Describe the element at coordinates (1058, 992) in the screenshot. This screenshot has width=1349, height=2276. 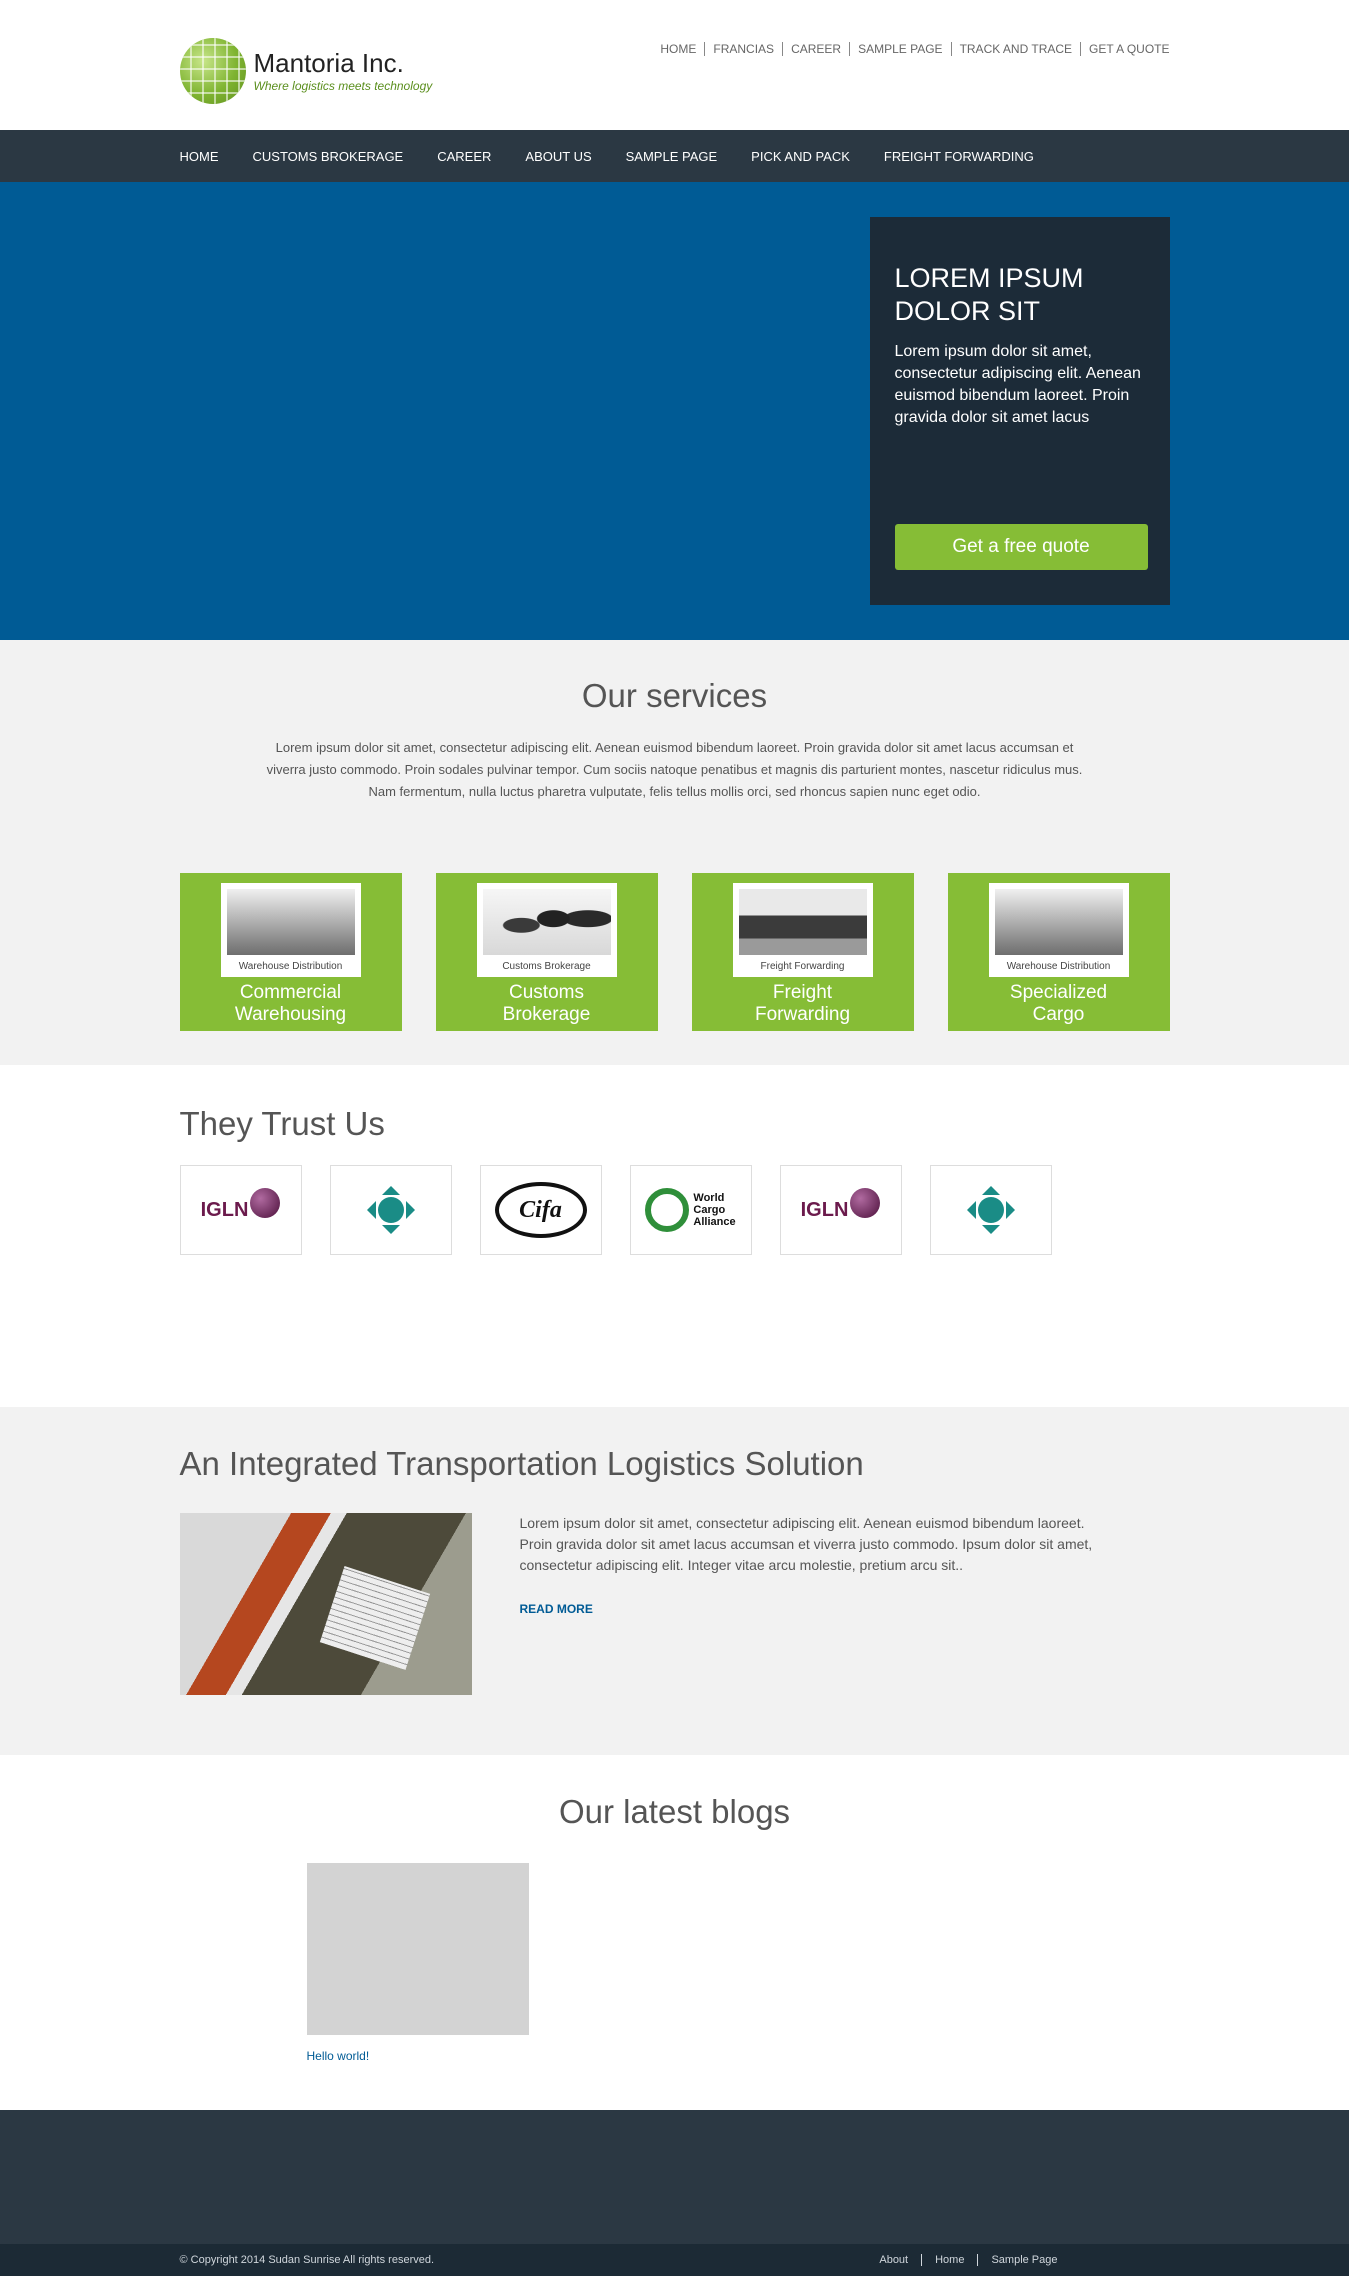
I see `service-card-title-line: Specialized` at that location.